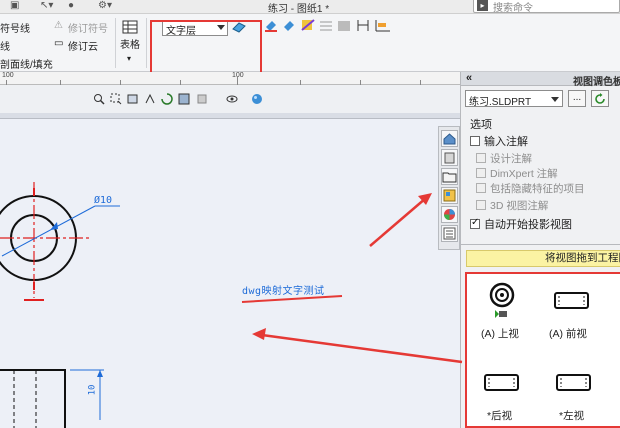  What do you see at coordinates (14, 6) in the screenshot?
I see `quick-access-icon: ▣` at bounding box center [14, 6].